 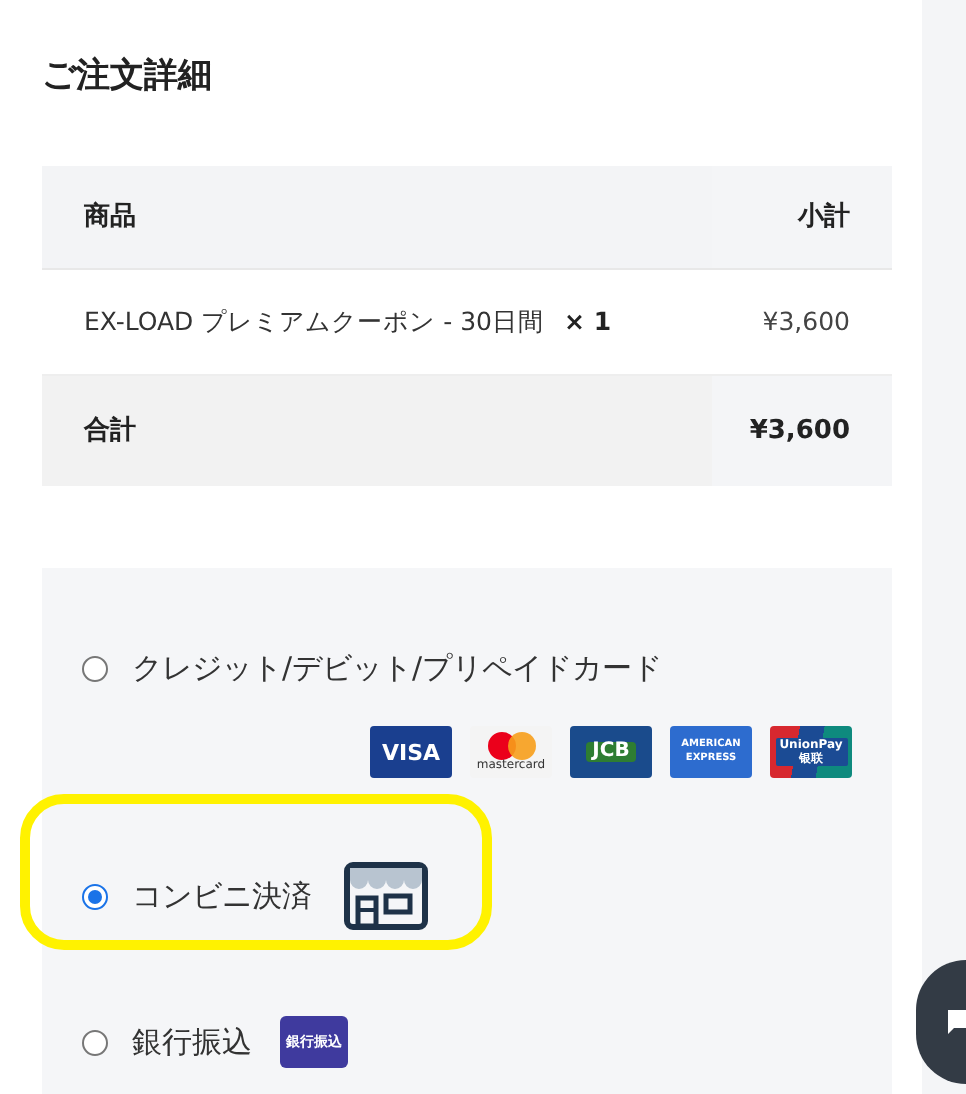 I want to click on column-header: 小計, so click(x=824, y=217).